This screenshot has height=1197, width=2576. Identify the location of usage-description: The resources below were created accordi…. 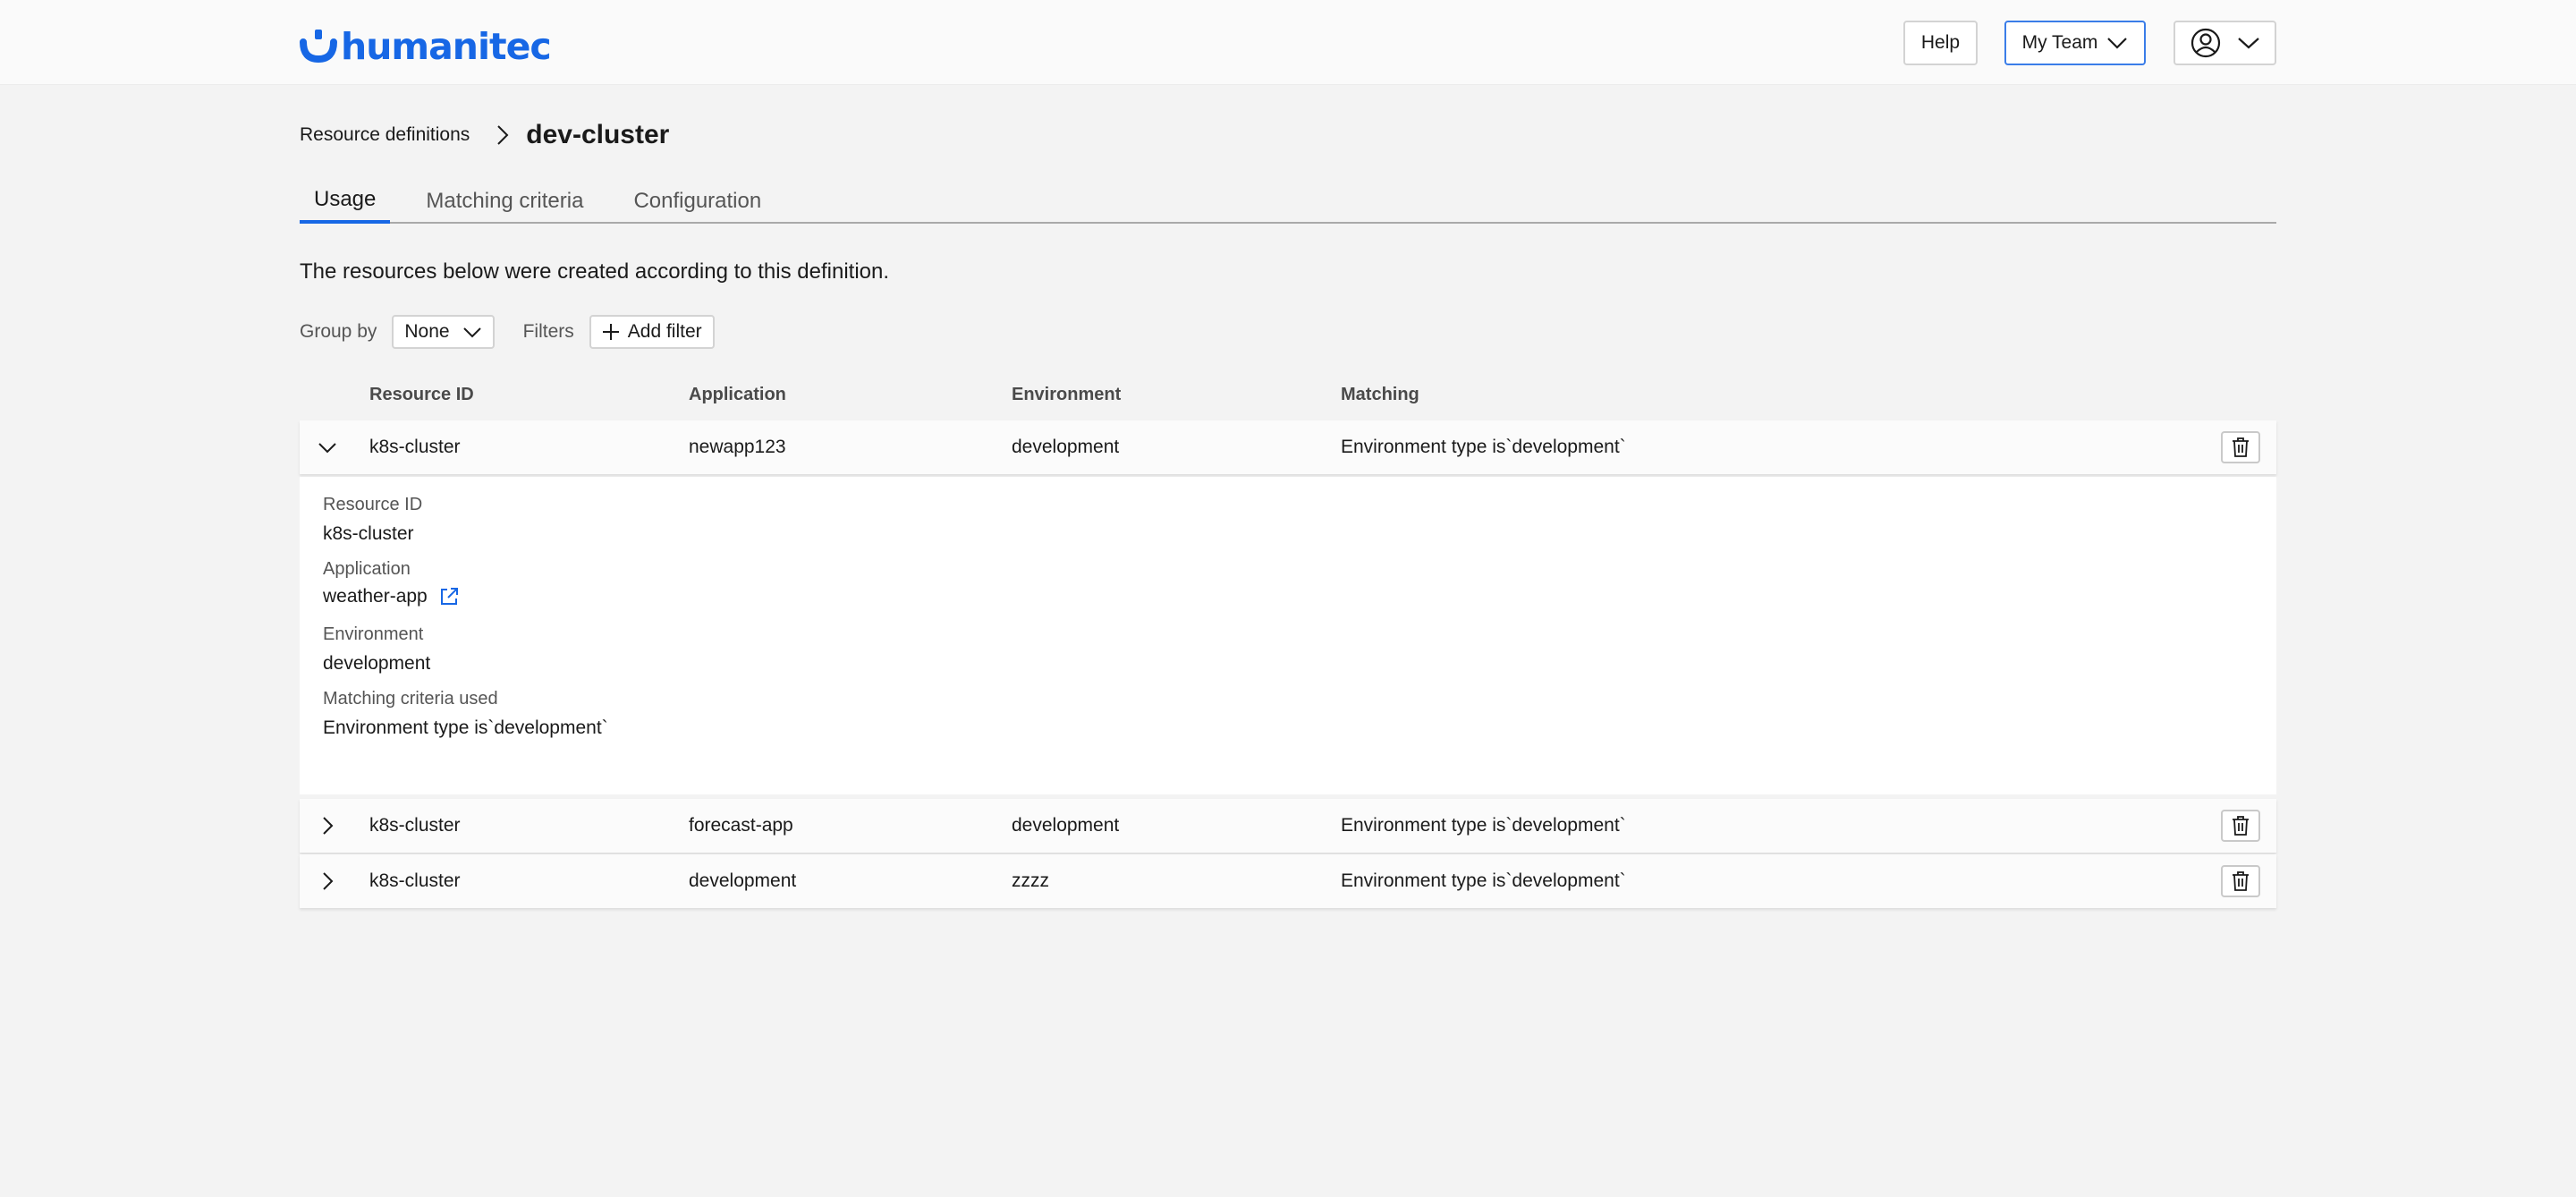
(595, 271).